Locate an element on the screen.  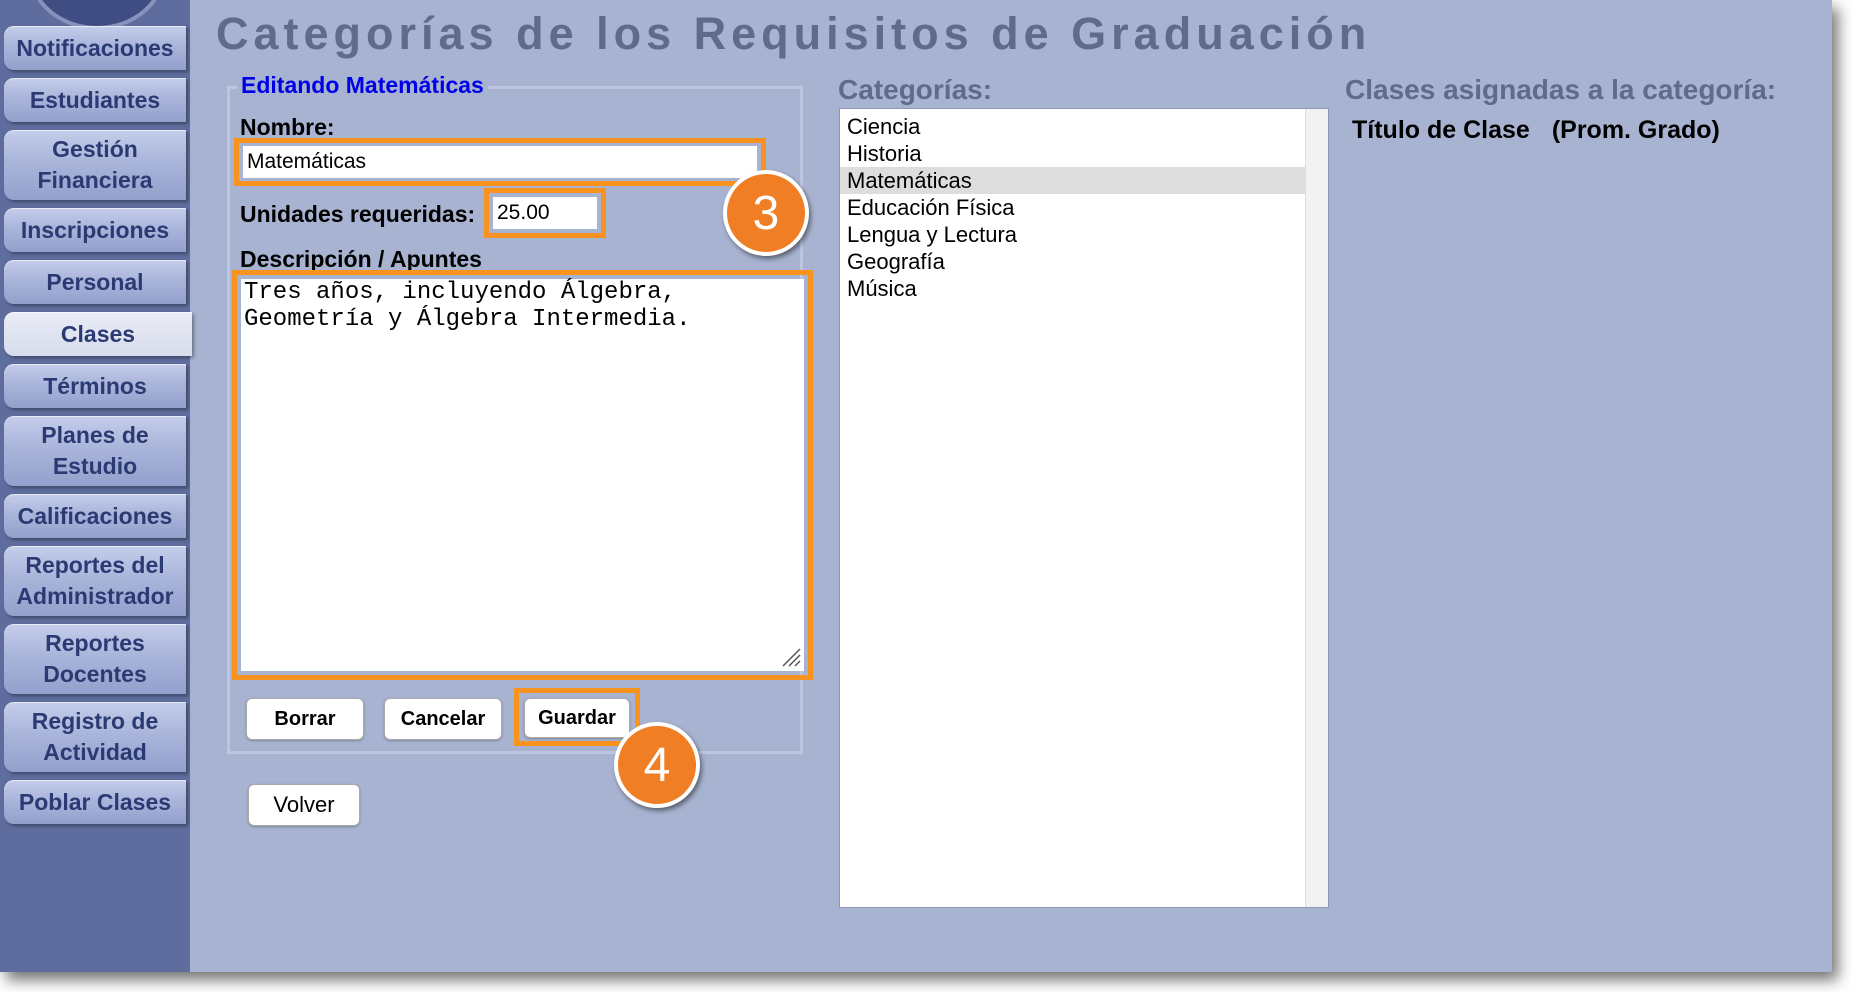
sidebar-item-label: Registro de Actividad is located at coordinates (95, 736).